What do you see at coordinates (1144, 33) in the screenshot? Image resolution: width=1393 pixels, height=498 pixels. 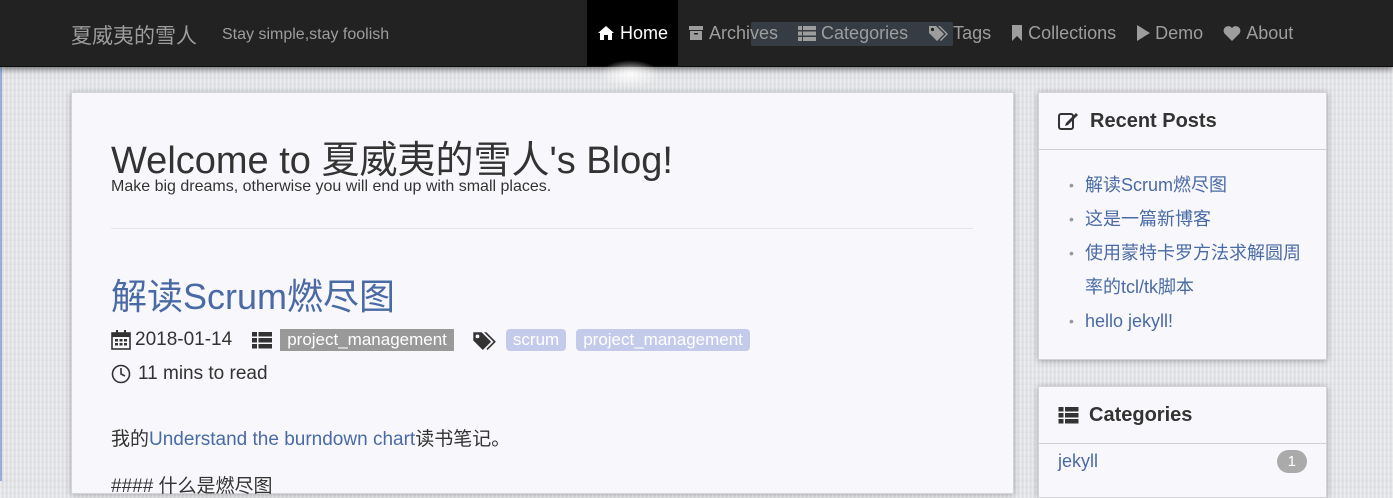 I see `play-icon` at bounding box center [1144, 33].